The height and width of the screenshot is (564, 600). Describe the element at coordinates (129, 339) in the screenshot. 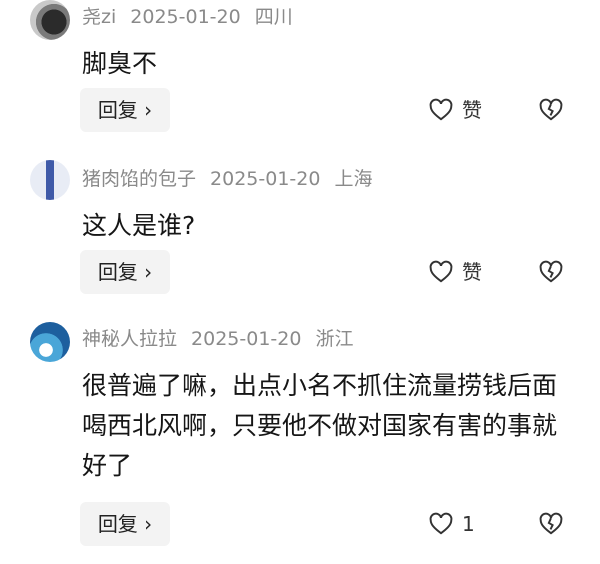

I see `username: 神秘人拉拉` at that location.